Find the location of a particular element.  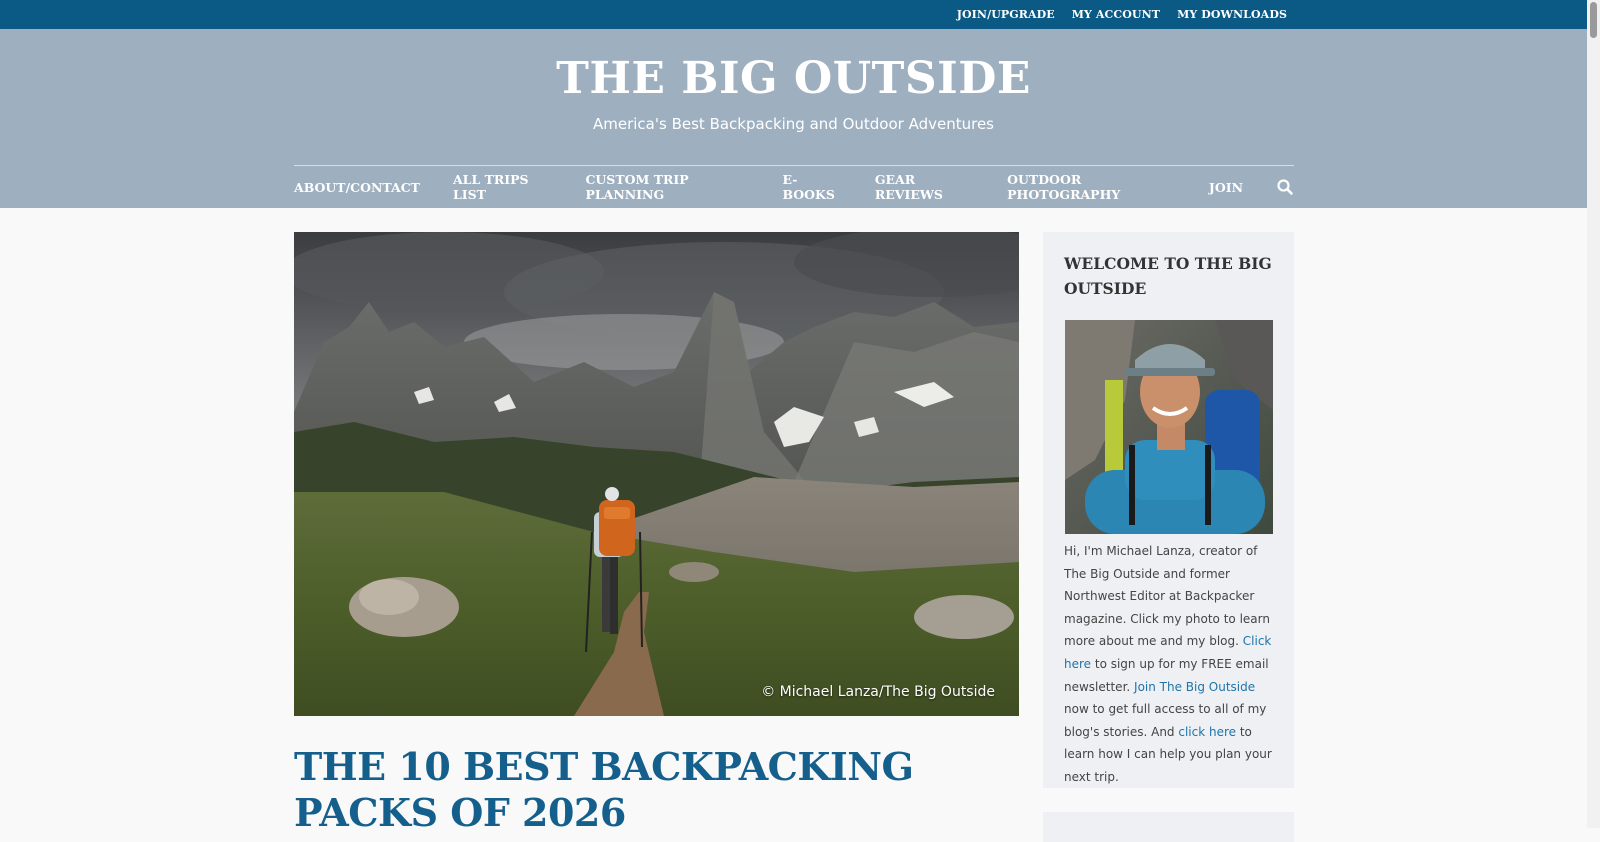

nav-item-join: JOIN is located at coordinates (1226, 187).